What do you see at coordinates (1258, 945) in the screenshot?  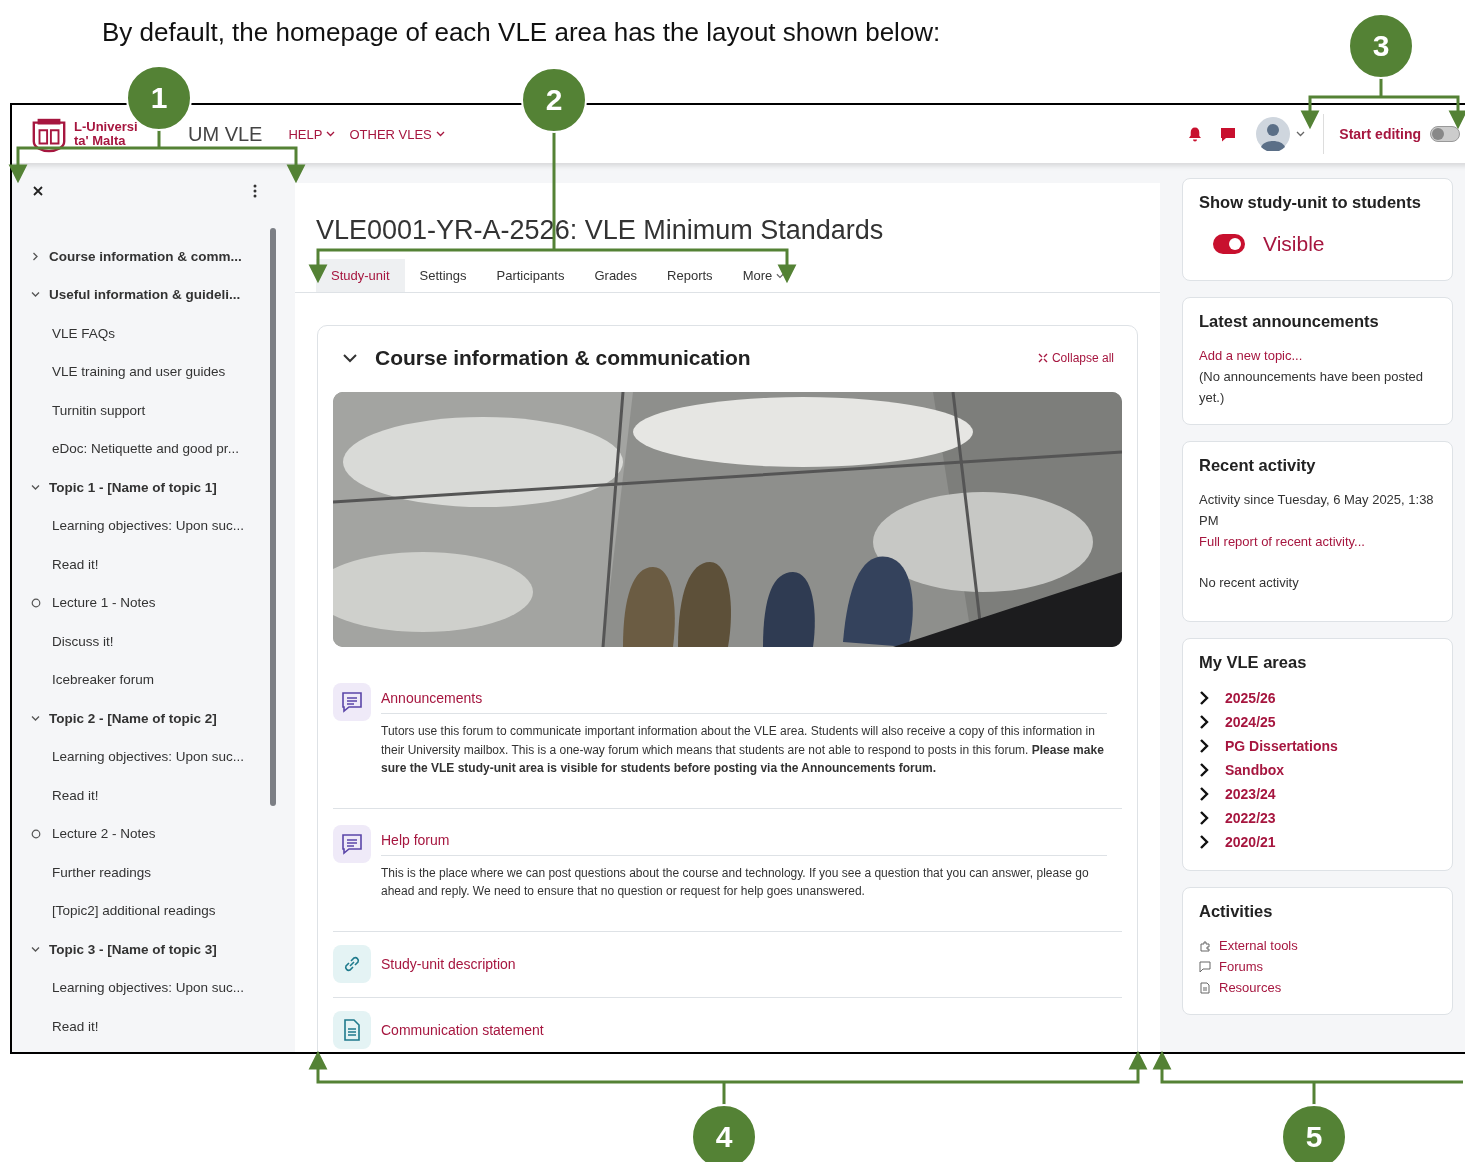 I see `activity-type-link: External tools` at bounding box center [1258, 945].